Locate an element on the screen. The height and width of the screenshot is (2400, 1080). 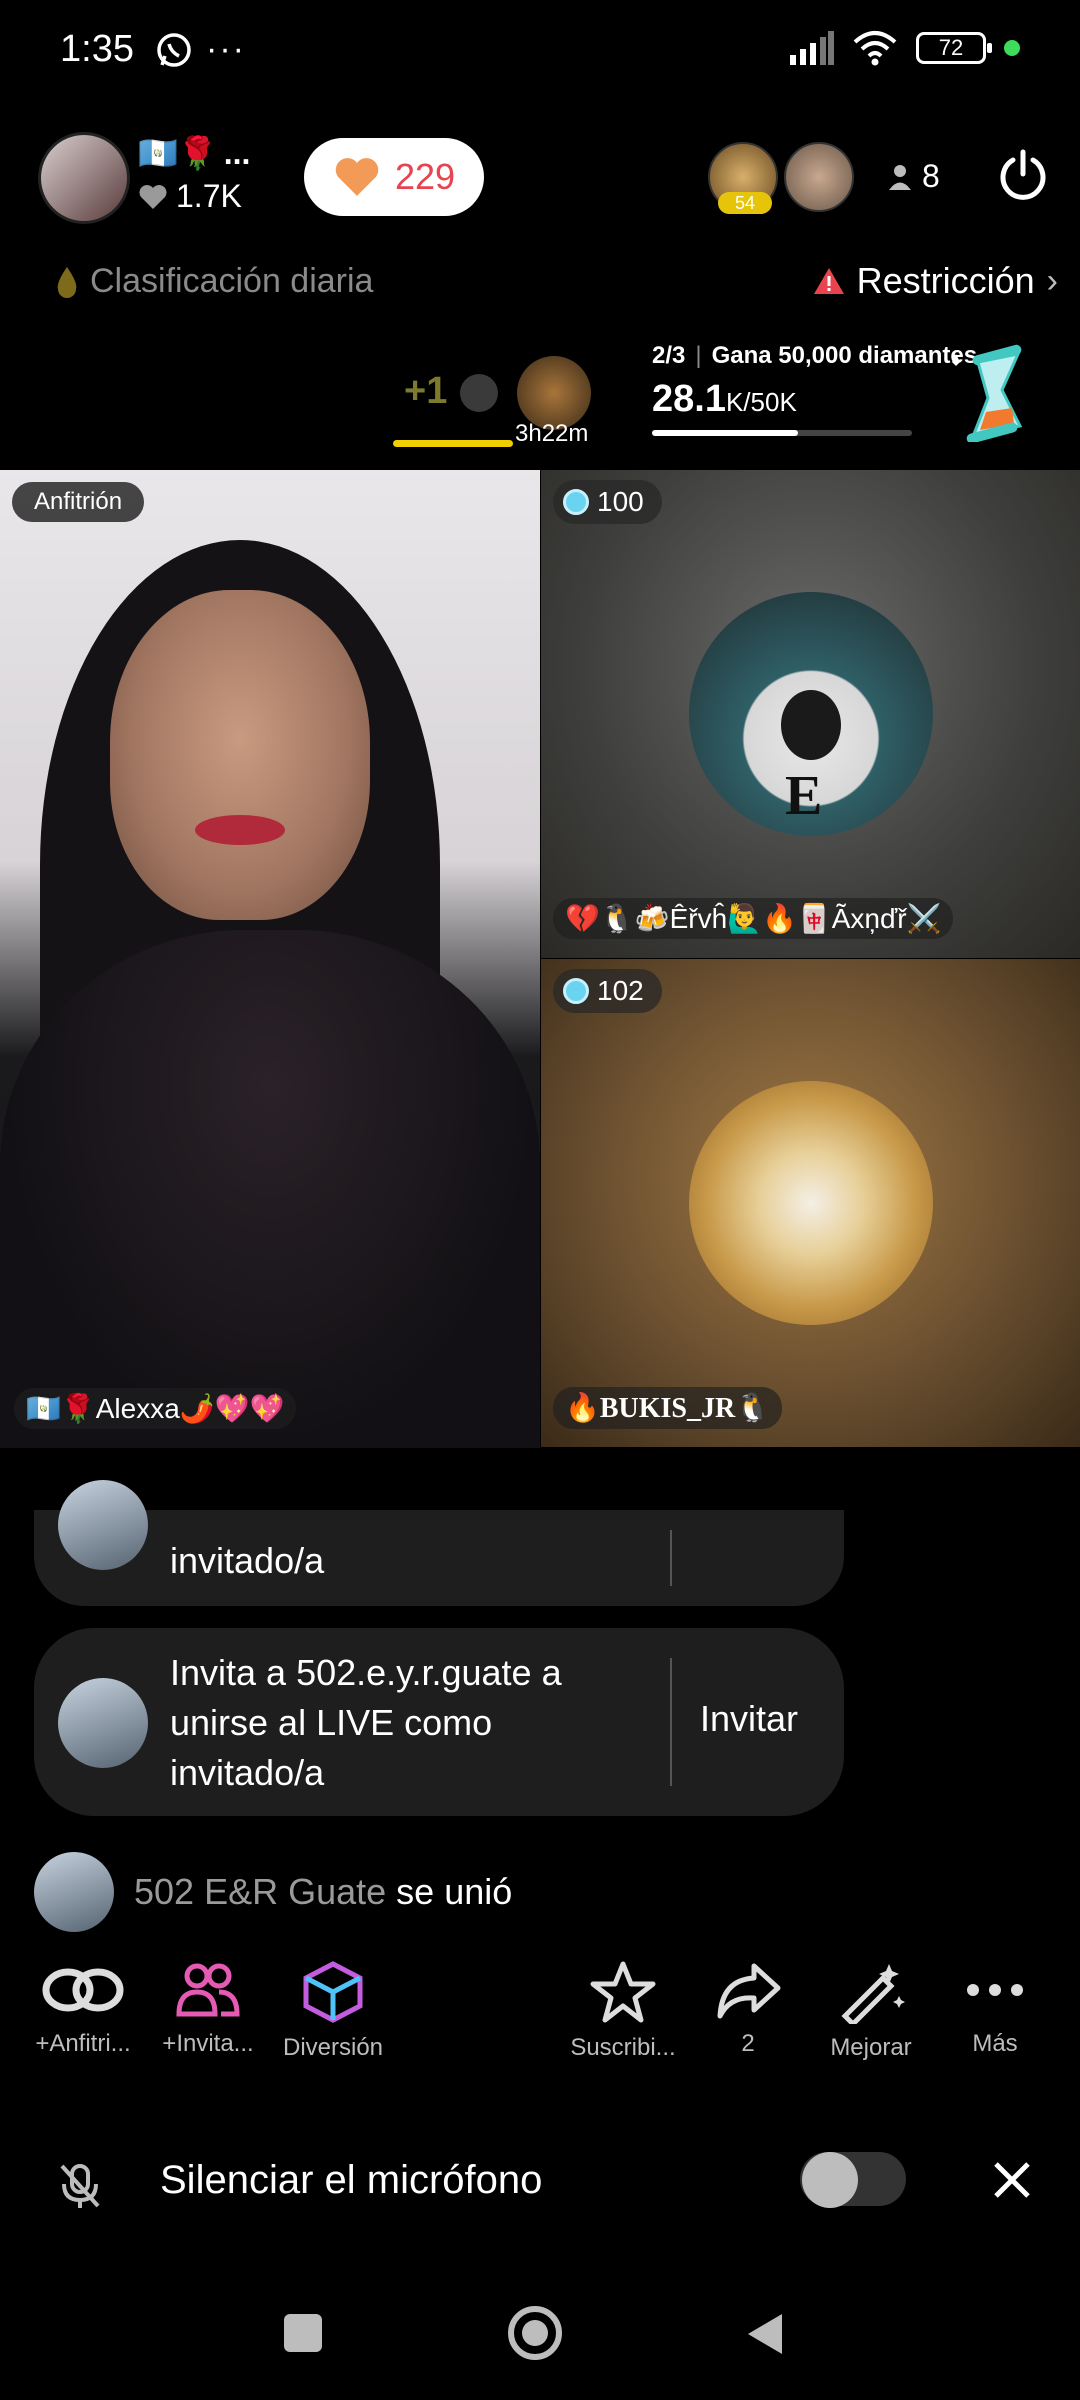
share-button: 2 is located at coordinates (748, 2009).